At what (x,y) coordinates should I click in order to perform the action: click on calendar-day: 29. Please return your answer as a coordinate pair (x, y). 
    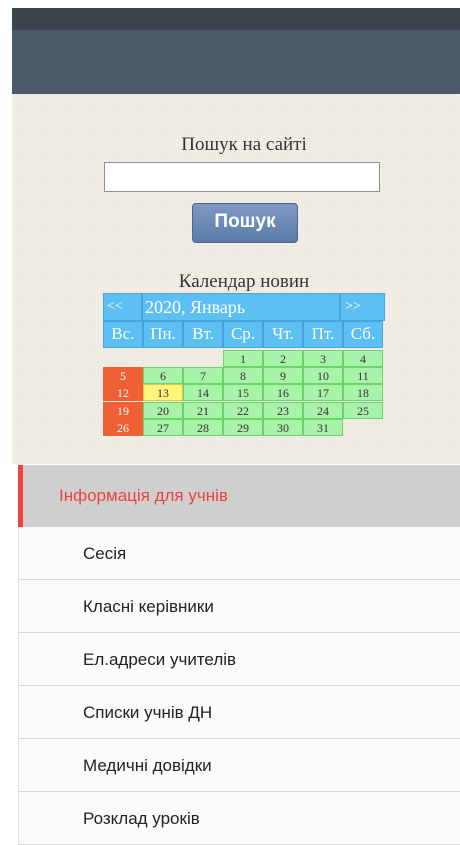
    Looking at the image, I should click on (243, 427).